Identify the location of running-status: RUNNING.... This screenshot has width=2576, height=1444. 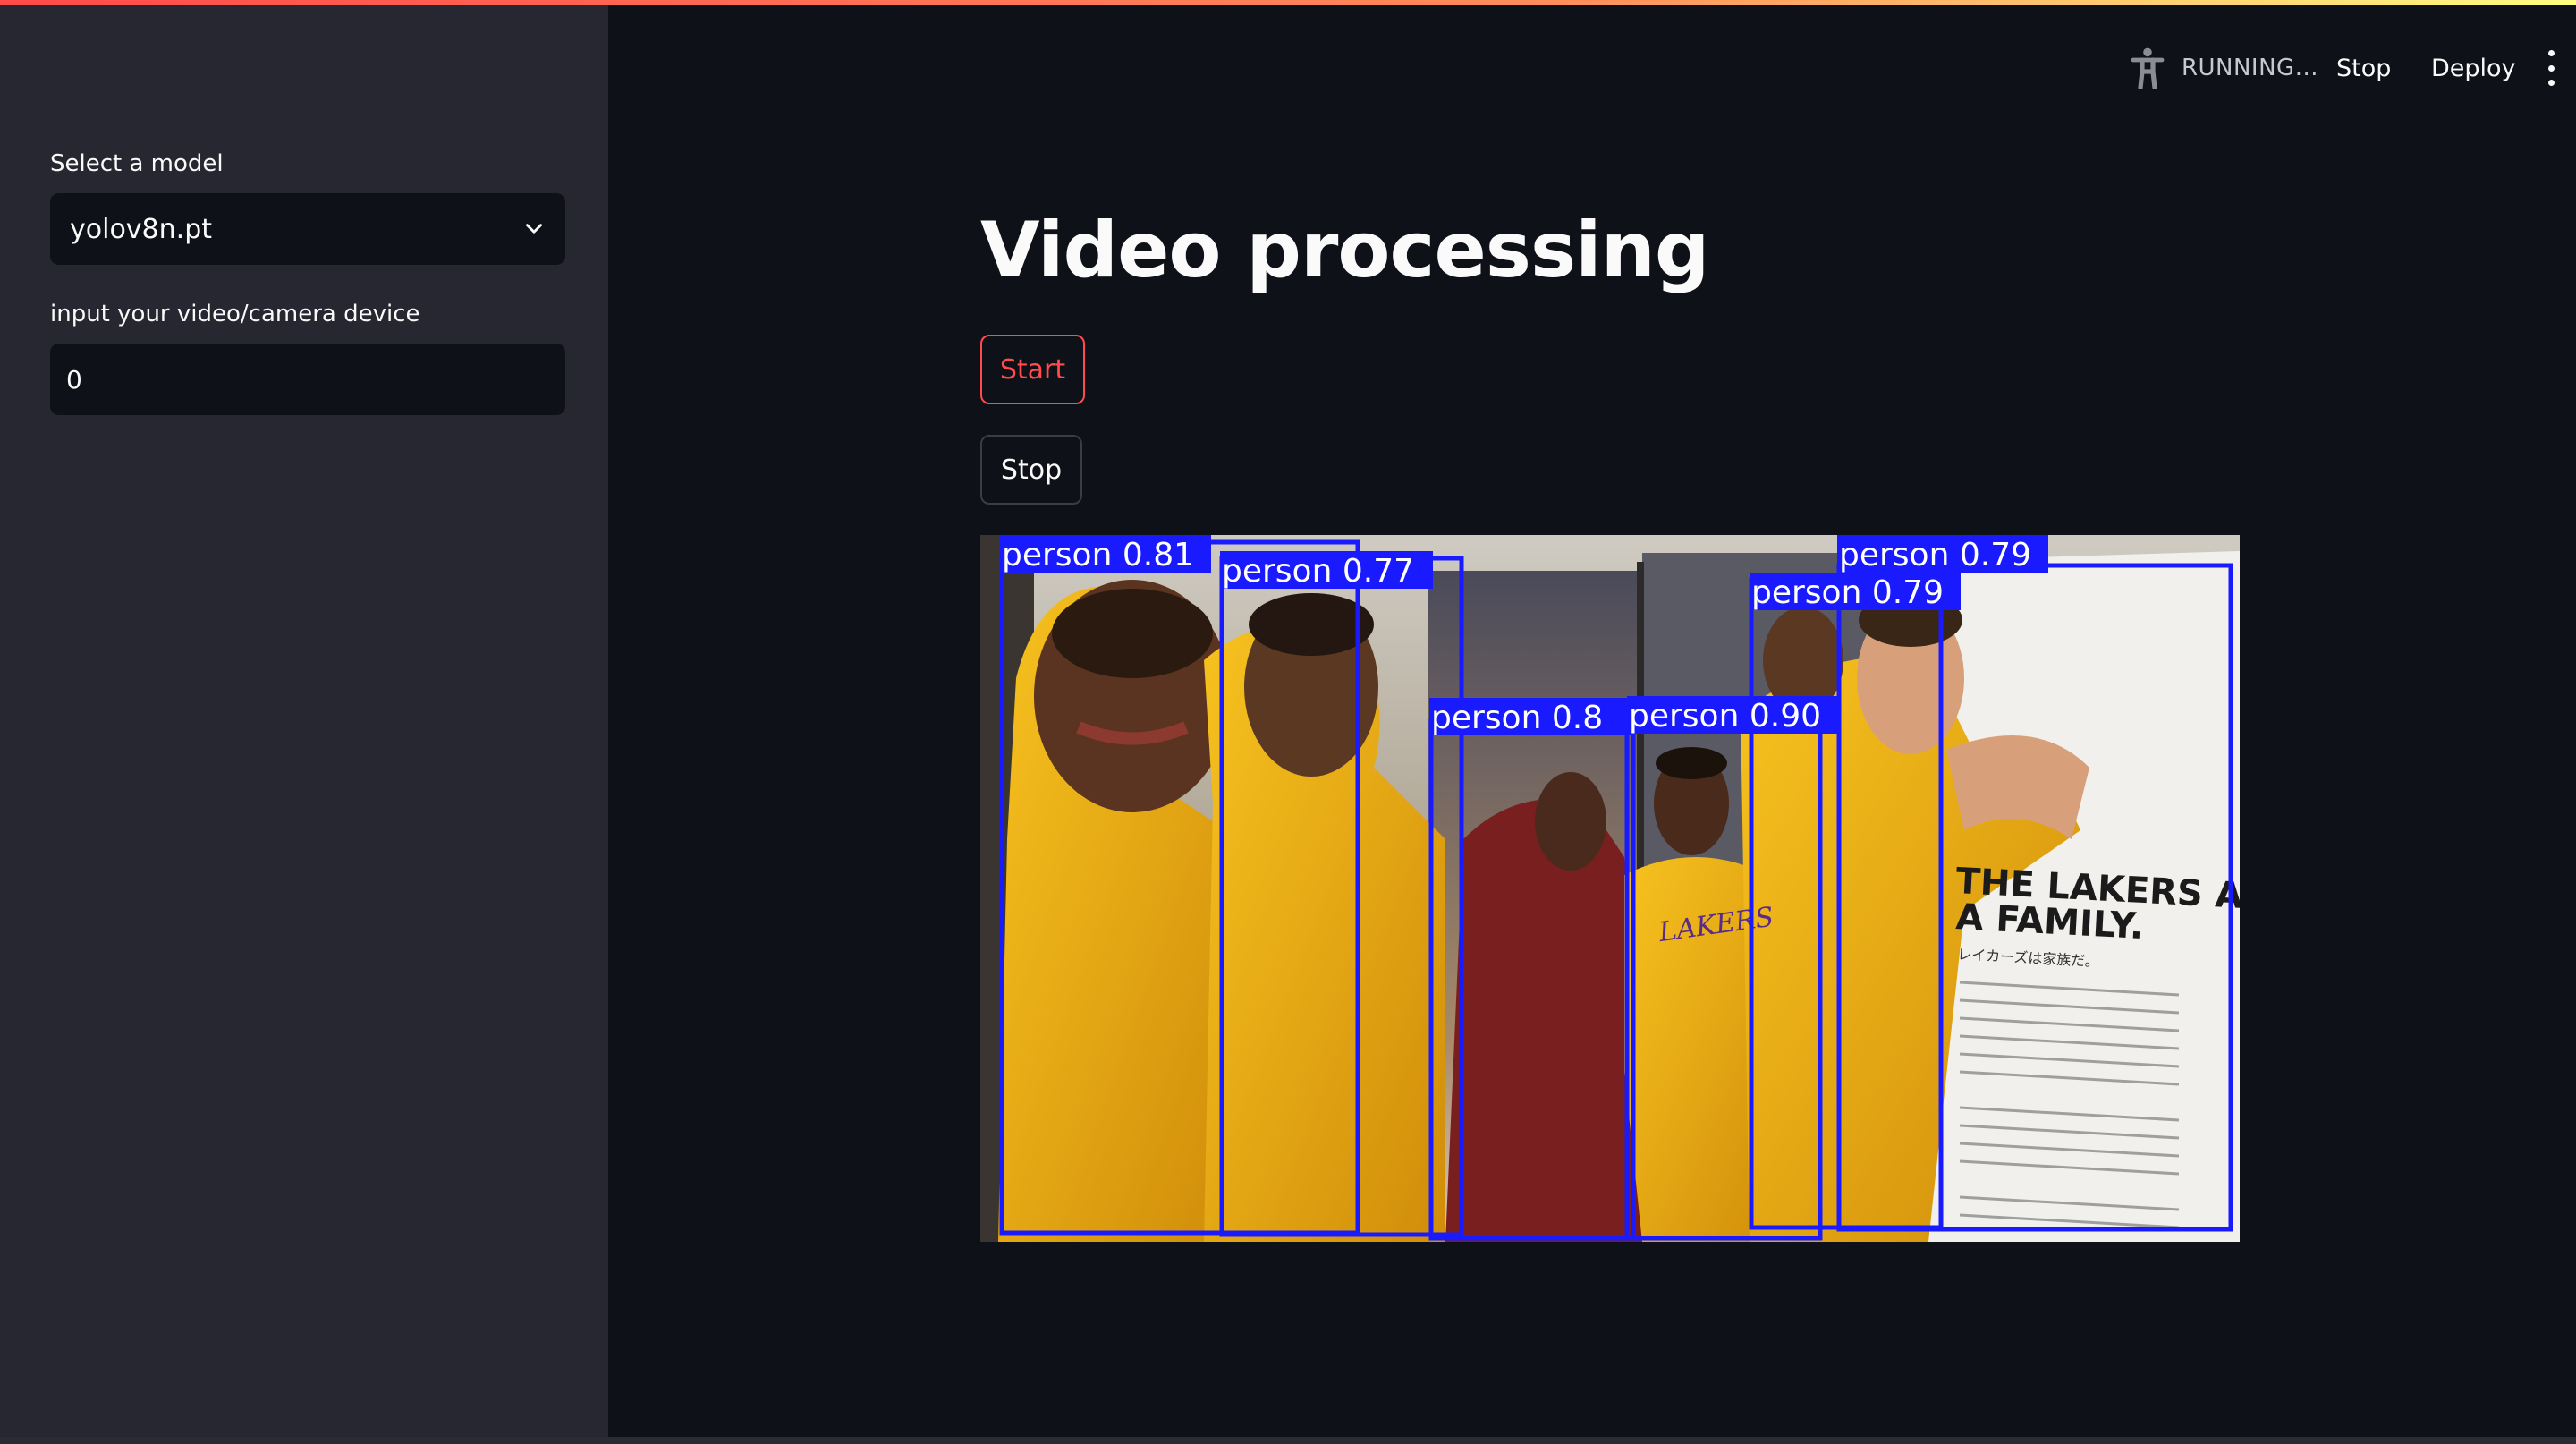
(2224, 68).